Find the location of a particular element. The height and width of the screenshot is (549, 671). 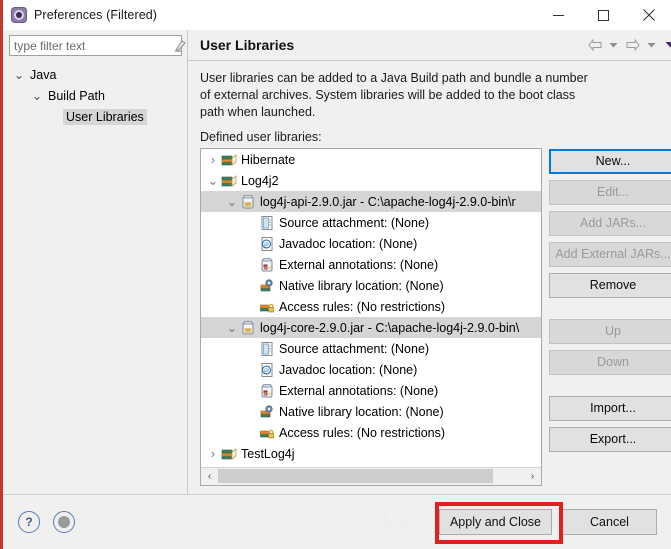

sidebar-item-user-libraries: User Libraries is located at coordinates (95, 116).